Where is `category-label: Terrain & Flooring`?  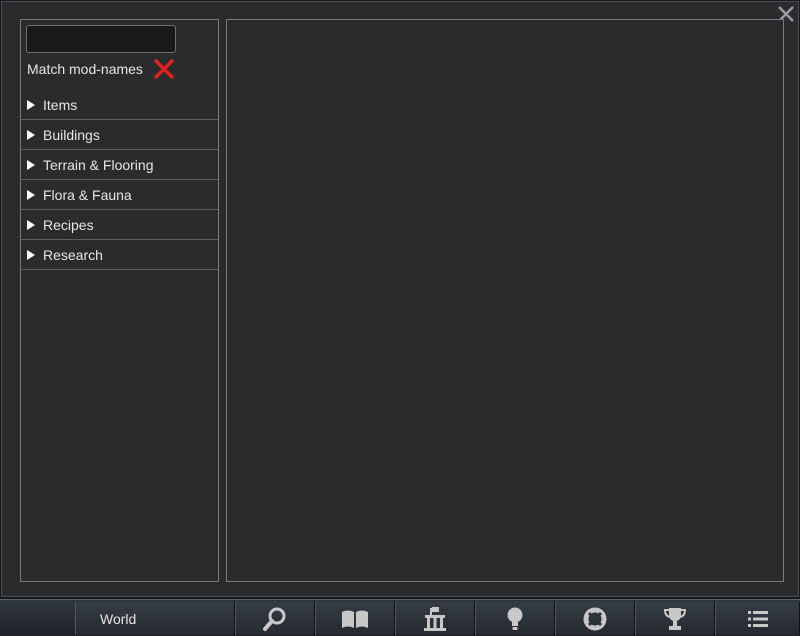 category-label: Terrain & Flooring is located at coordinates (98, 164).